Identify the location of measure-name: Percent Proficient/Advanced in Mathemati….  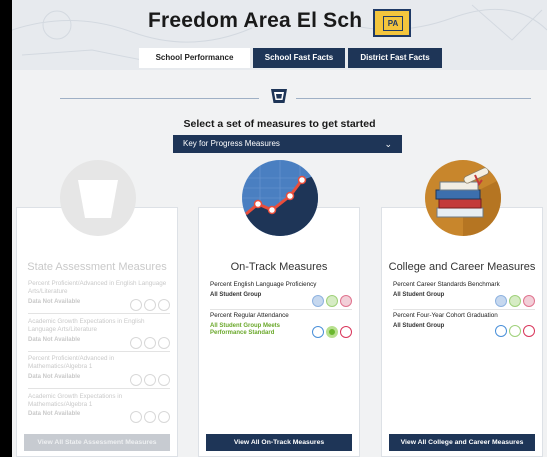
(71, 362).